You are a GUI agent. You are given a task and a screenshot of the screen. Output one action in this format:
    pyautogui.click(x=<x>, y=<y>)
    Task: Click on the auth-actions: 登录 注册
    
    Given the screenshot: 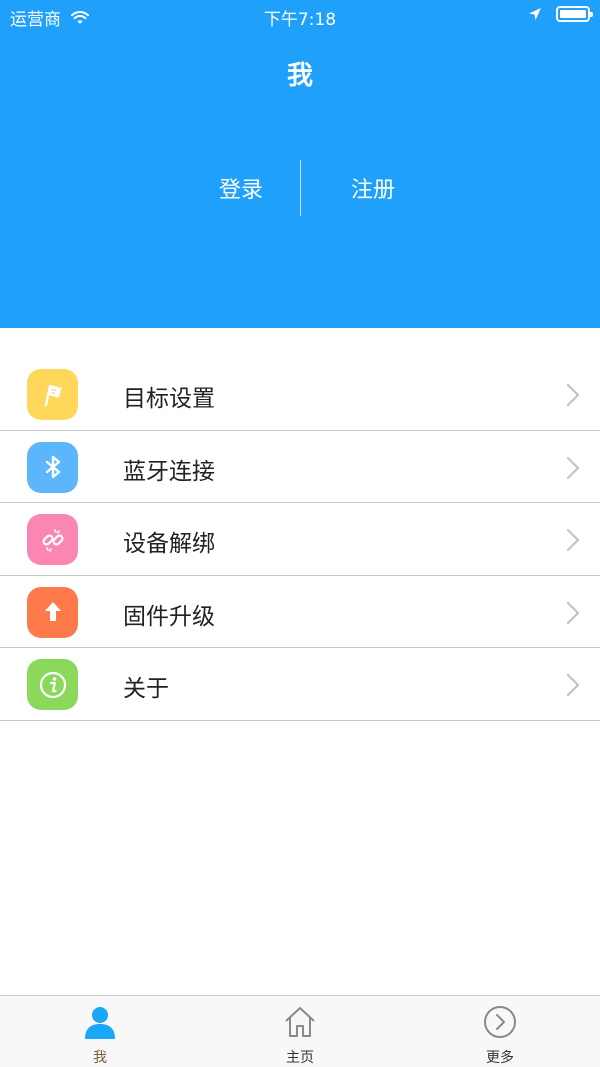 What is the action you would take?
    pyautogui.click(x=300, y=188)
    